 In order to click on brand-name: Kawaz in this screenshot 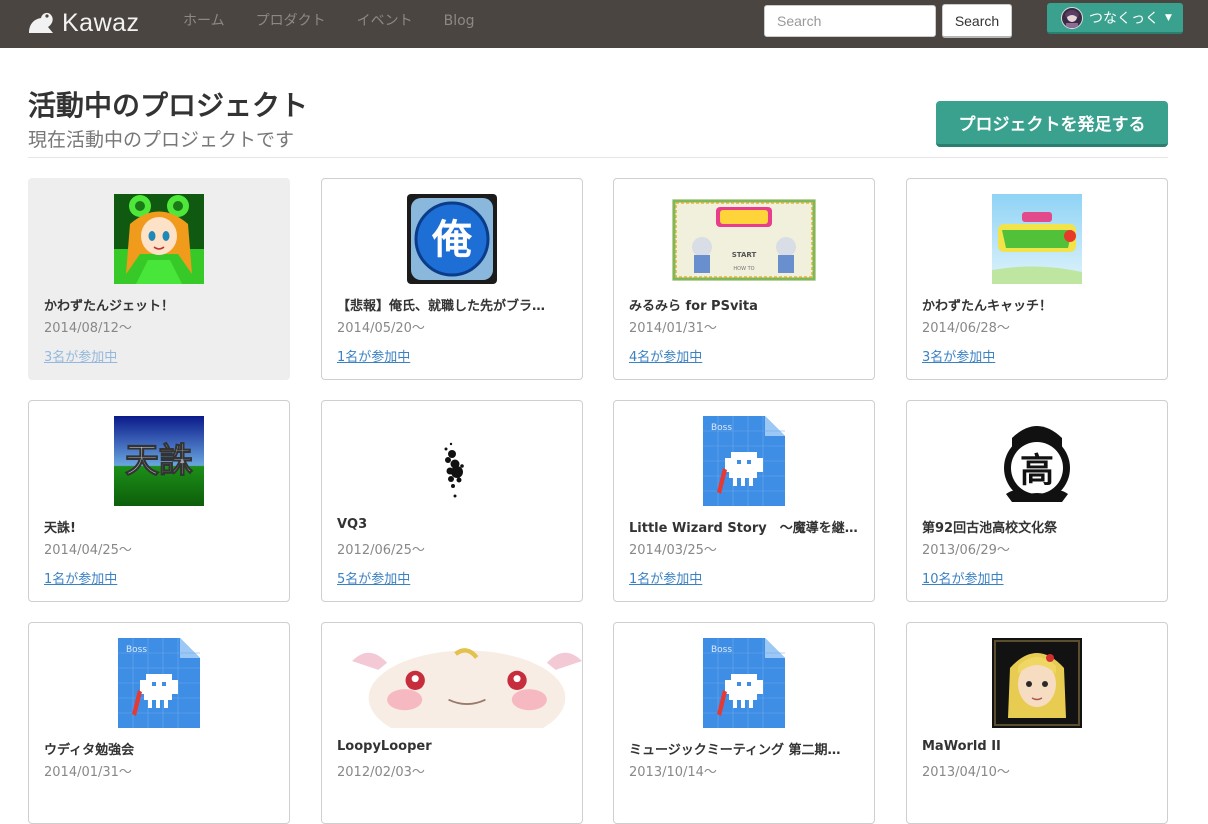, I will do `click(101, 22)`.